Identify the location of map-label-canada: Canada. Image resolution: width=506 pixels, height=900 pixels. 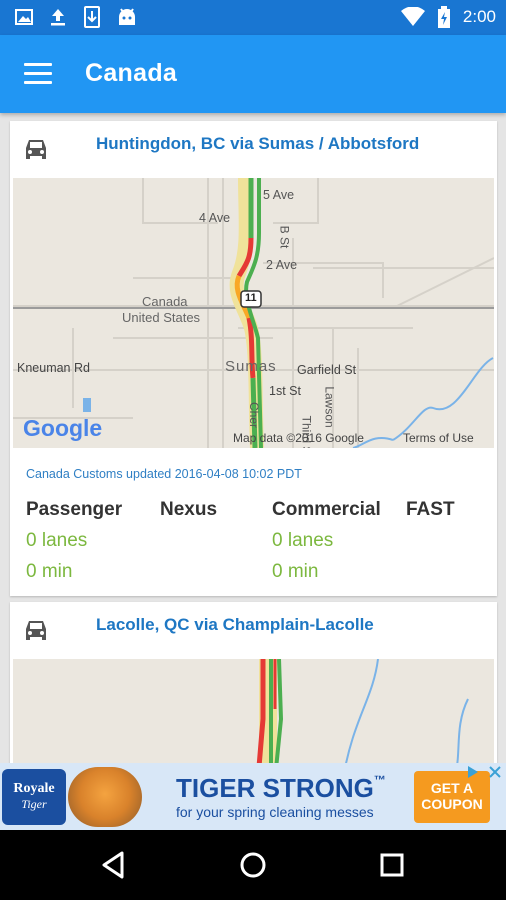
(165, 301).